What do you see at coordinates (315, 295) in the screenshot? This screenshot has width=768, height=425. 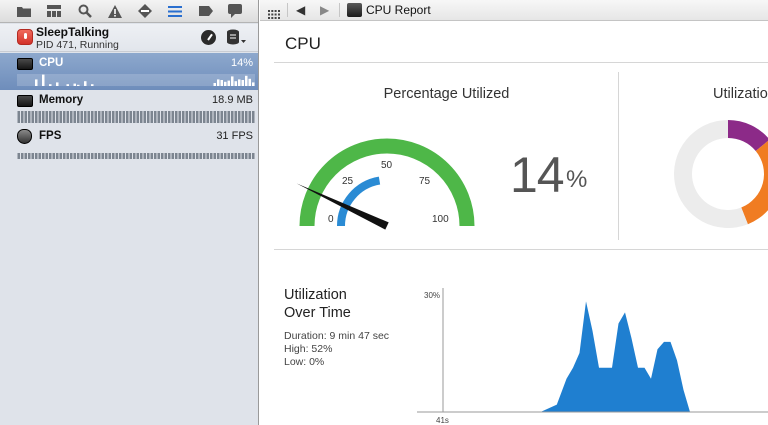 I see `title-line: Utilization` at bounding box center [315, 295].